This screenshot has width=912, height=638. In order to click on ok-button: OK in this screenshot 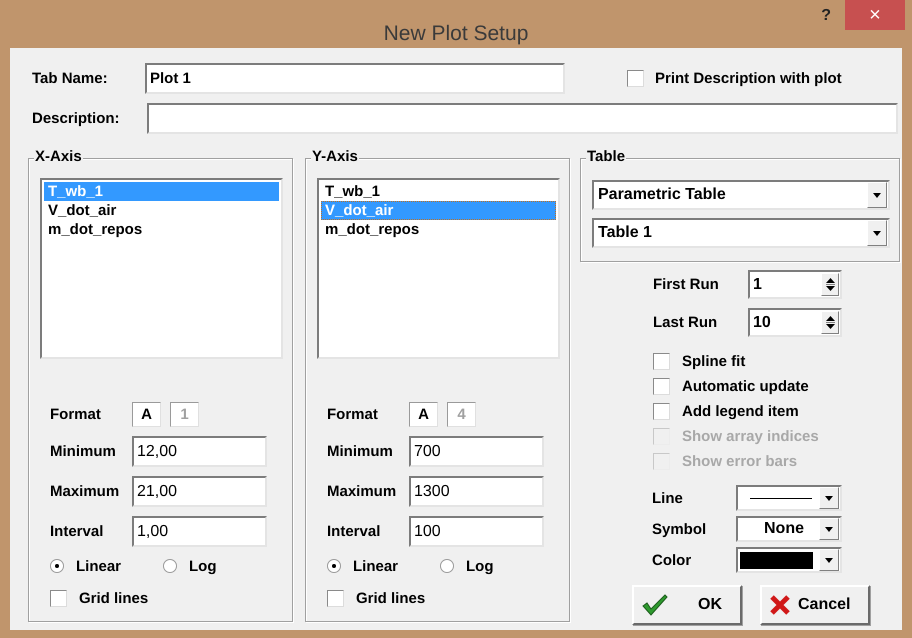, I will do `click(687, 605)`.